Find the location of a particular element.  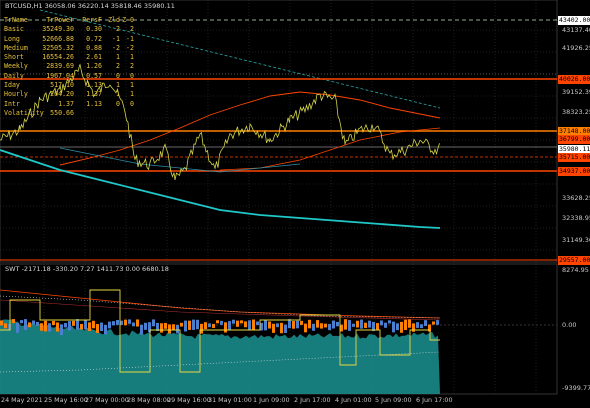

trend-row-intr: Intr 1.37 1.13 0 0 is located at coordinates (69, 103).